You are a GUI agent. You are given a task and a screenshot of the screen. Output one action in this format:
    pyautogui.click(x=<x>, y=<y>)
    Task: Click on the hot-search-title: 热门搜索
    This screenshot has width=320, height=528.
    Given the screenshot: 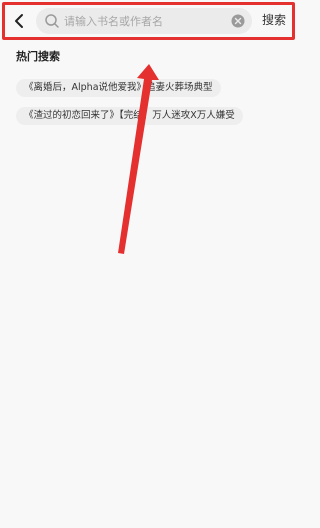 What is the action you would take?
    pyautogui.click(x=38, y=56)
    